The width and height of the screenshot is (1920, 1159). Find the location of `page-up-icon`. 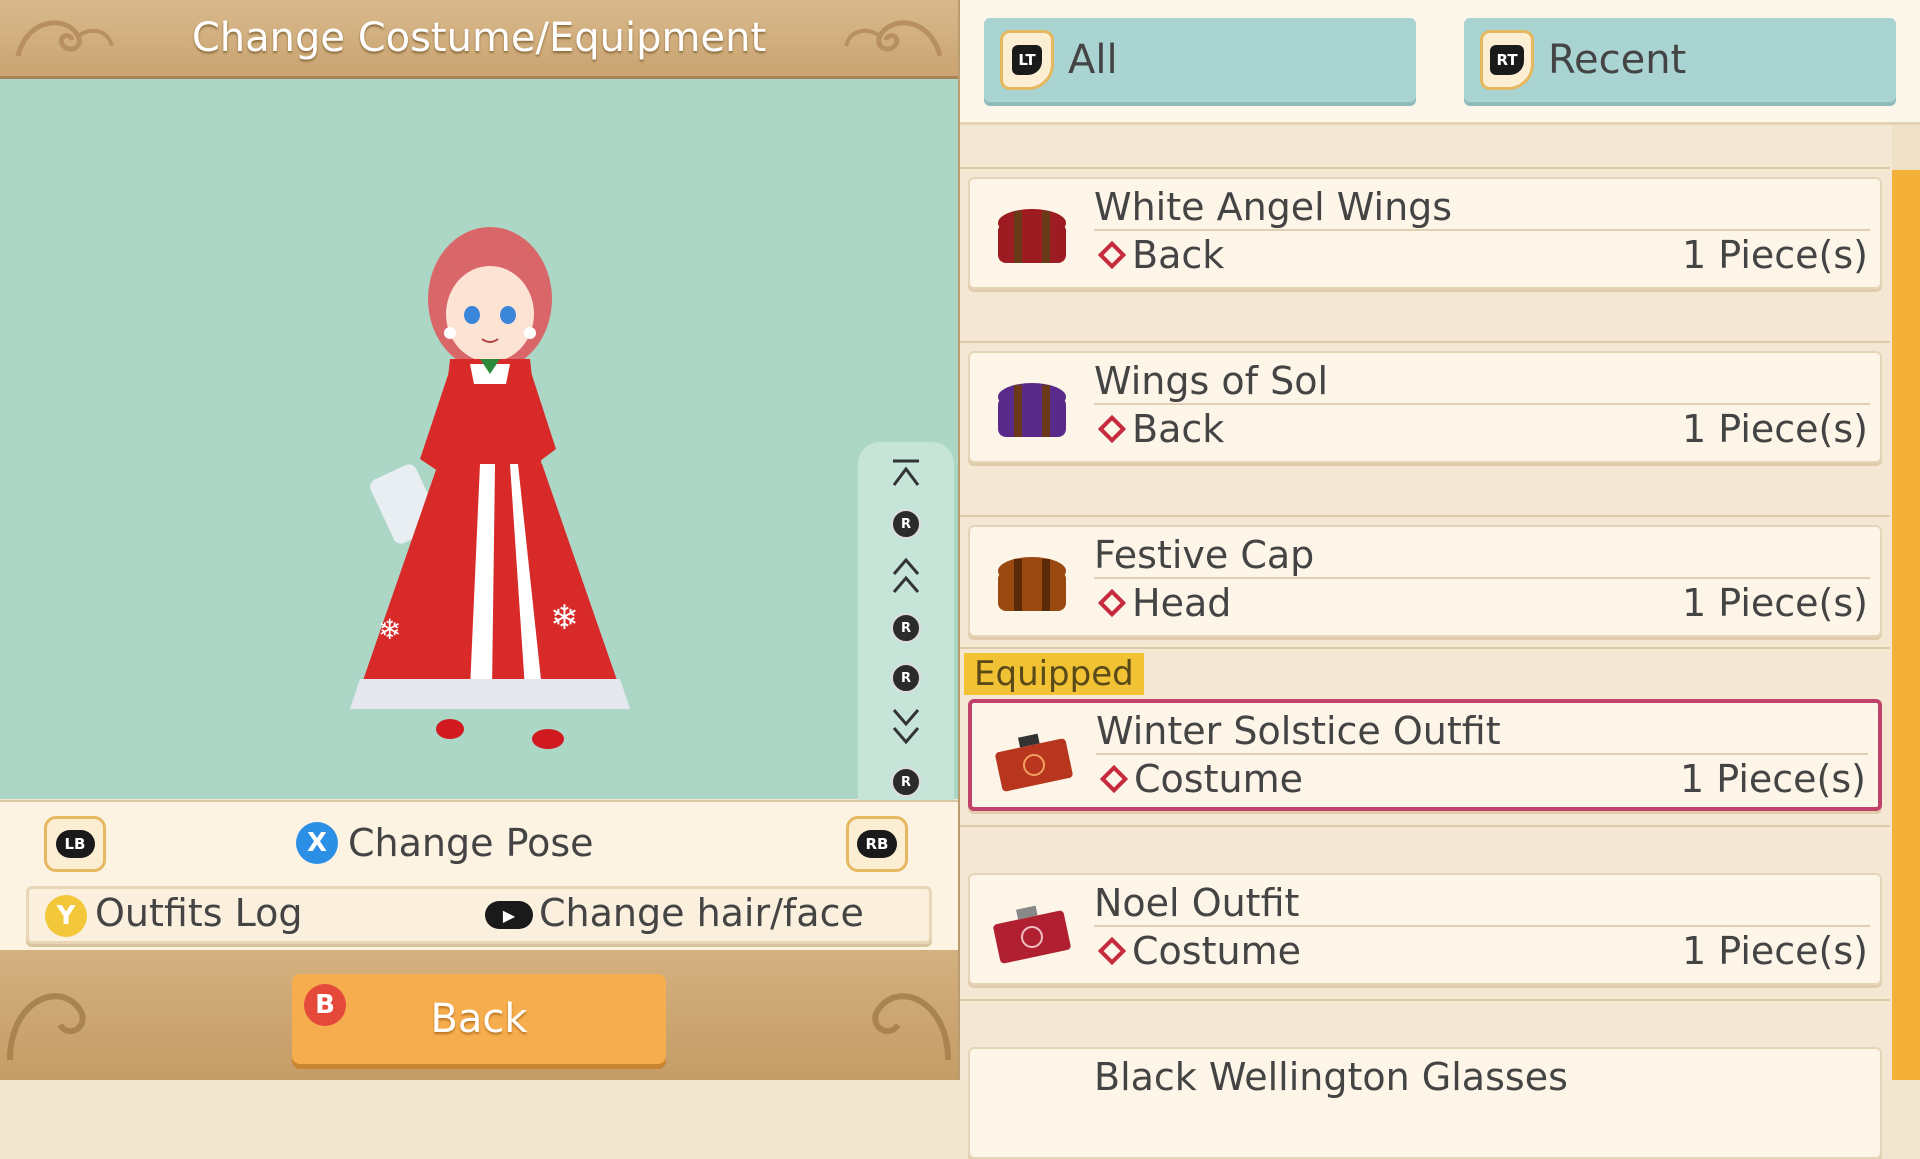

page-up-icon is located at coordinates (906, 576).